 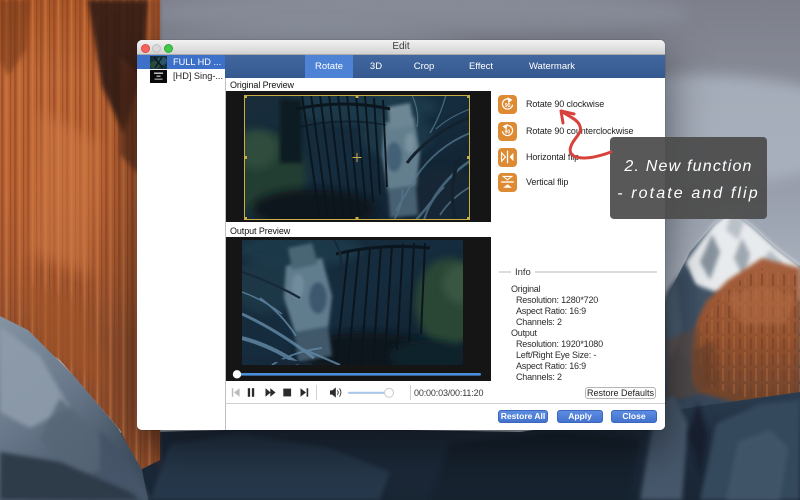 What do you see at coordinates (448, 393) in the screenshot?
I see `svg-text: 00:00:03/00:11:20` at bounding box center [448, 393].